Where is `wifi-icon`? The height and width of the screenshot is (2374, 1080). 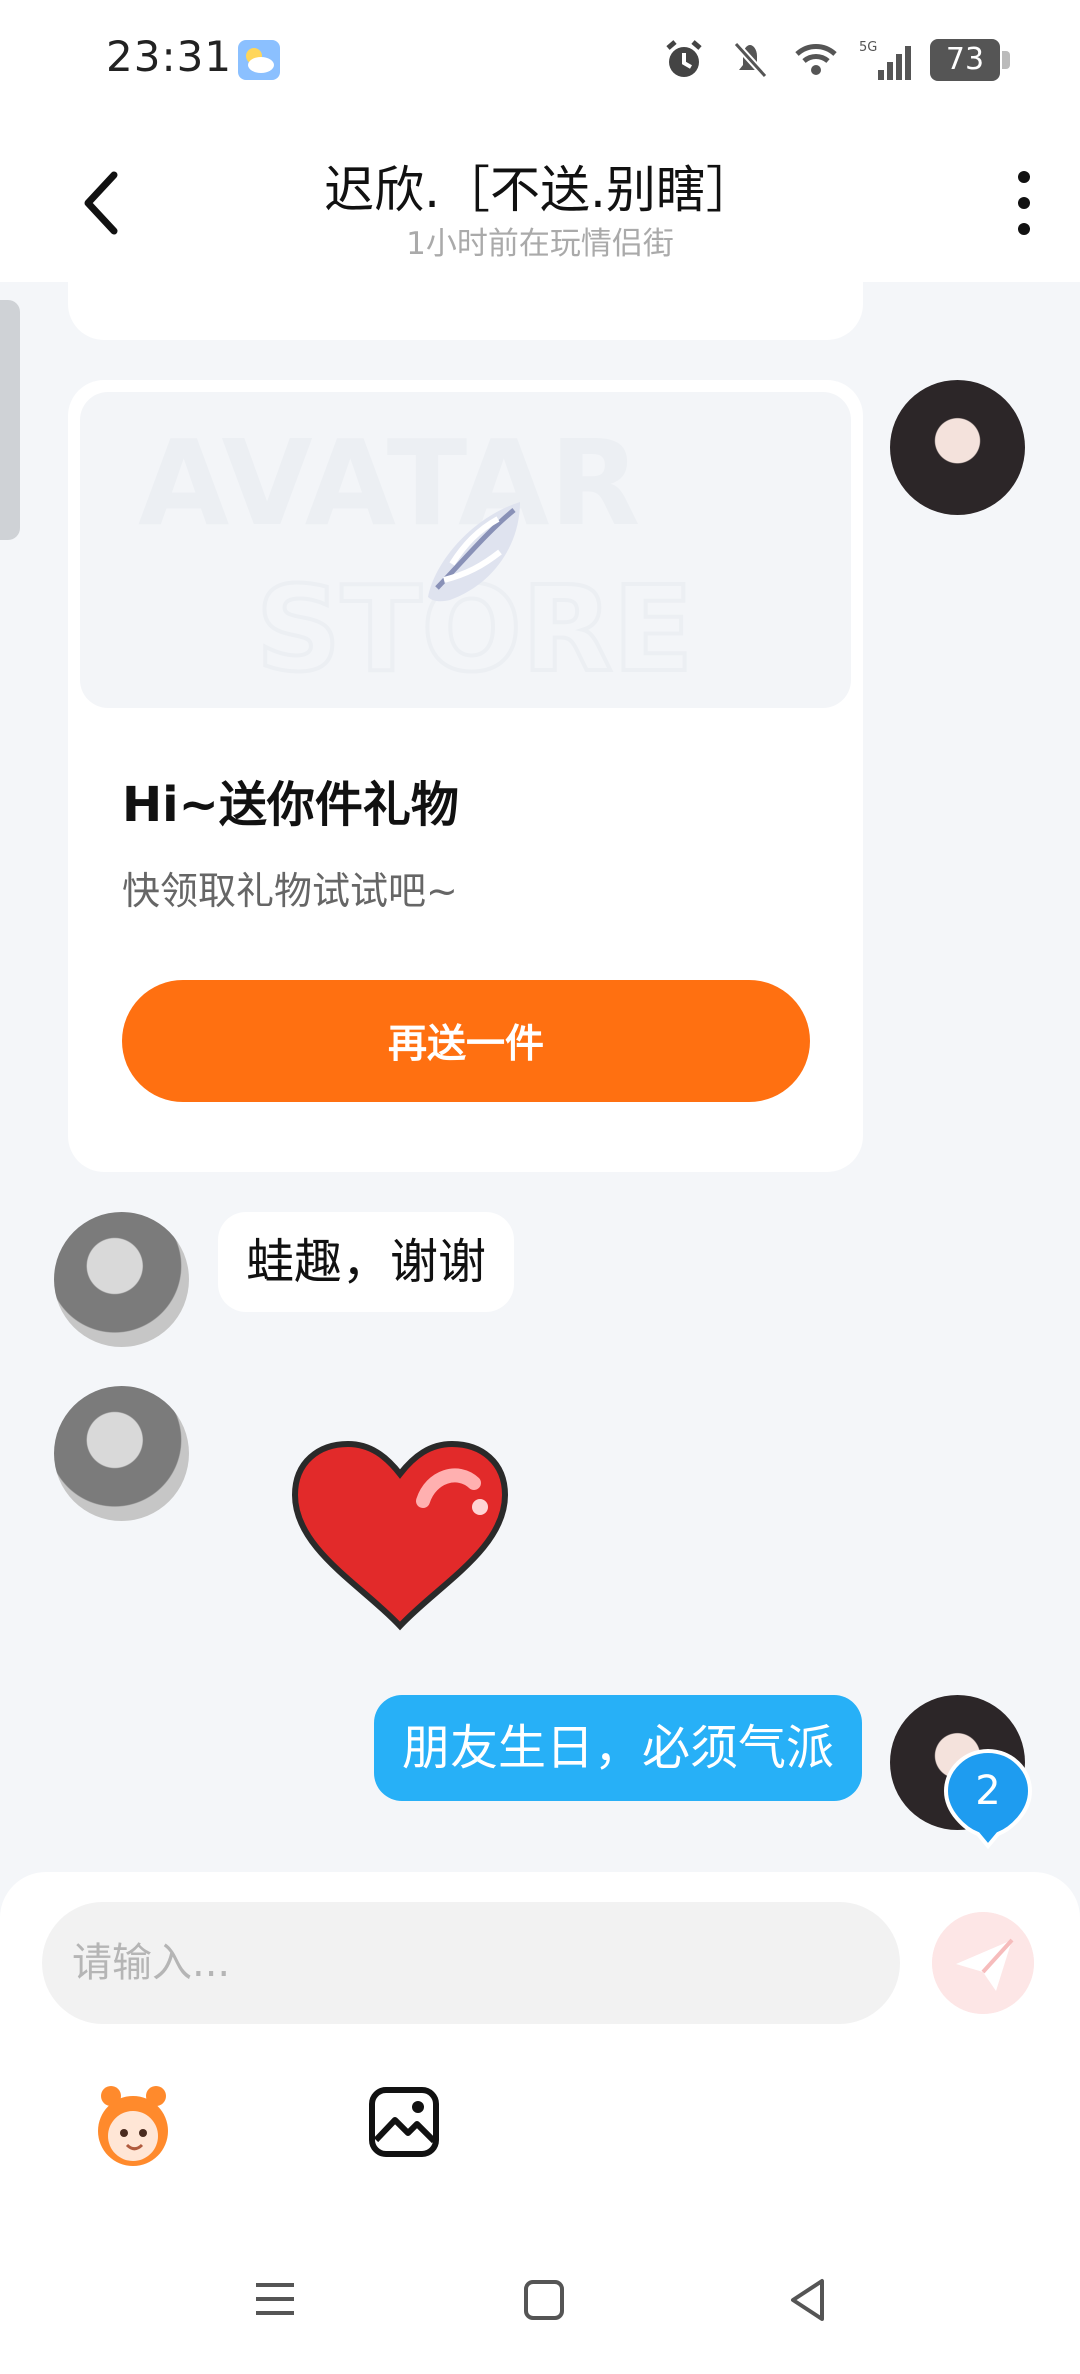 wifi-icon is located at coordinates (816, 59).